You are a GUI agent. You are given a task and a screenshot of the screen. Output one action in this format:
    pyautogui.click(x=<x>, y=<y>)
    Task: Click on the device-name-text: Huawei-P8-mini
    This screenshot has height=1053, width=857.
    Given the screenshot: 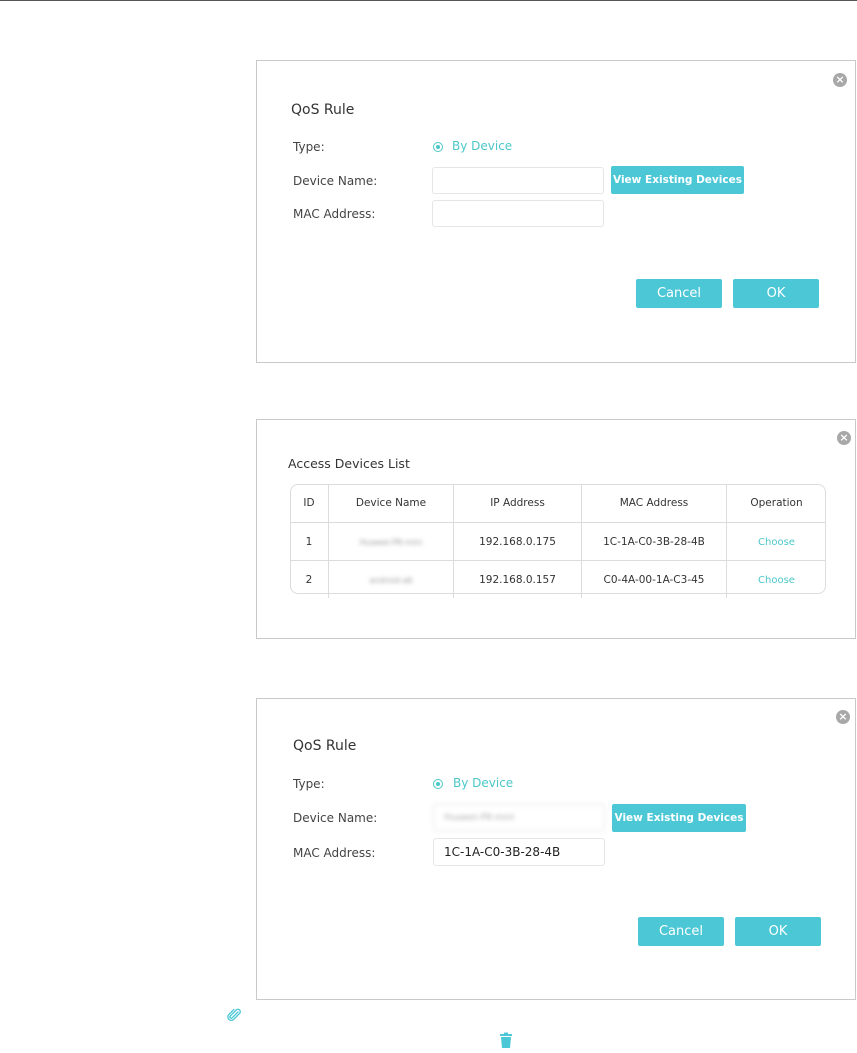 What is the action you would take?
    pyautogui.click(x=391, y=542)
    